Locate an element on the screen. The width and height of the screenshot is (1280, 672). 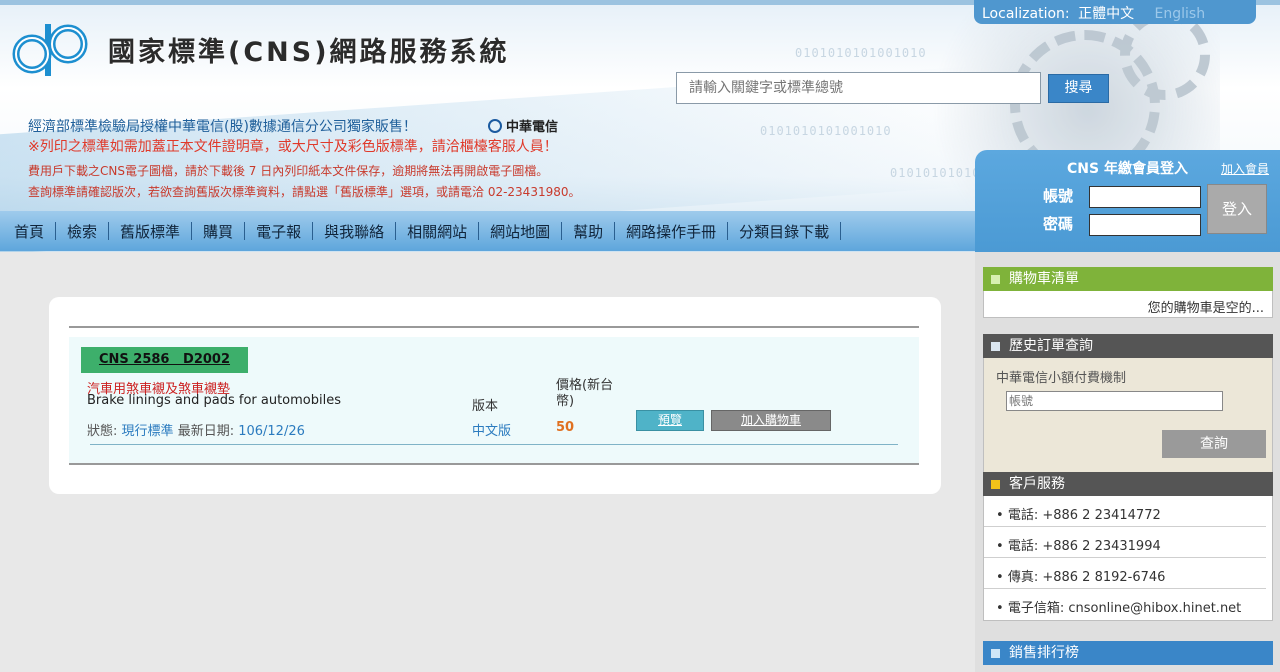
price-label: 價格(新台幣) is located at coordinates (585, 393).